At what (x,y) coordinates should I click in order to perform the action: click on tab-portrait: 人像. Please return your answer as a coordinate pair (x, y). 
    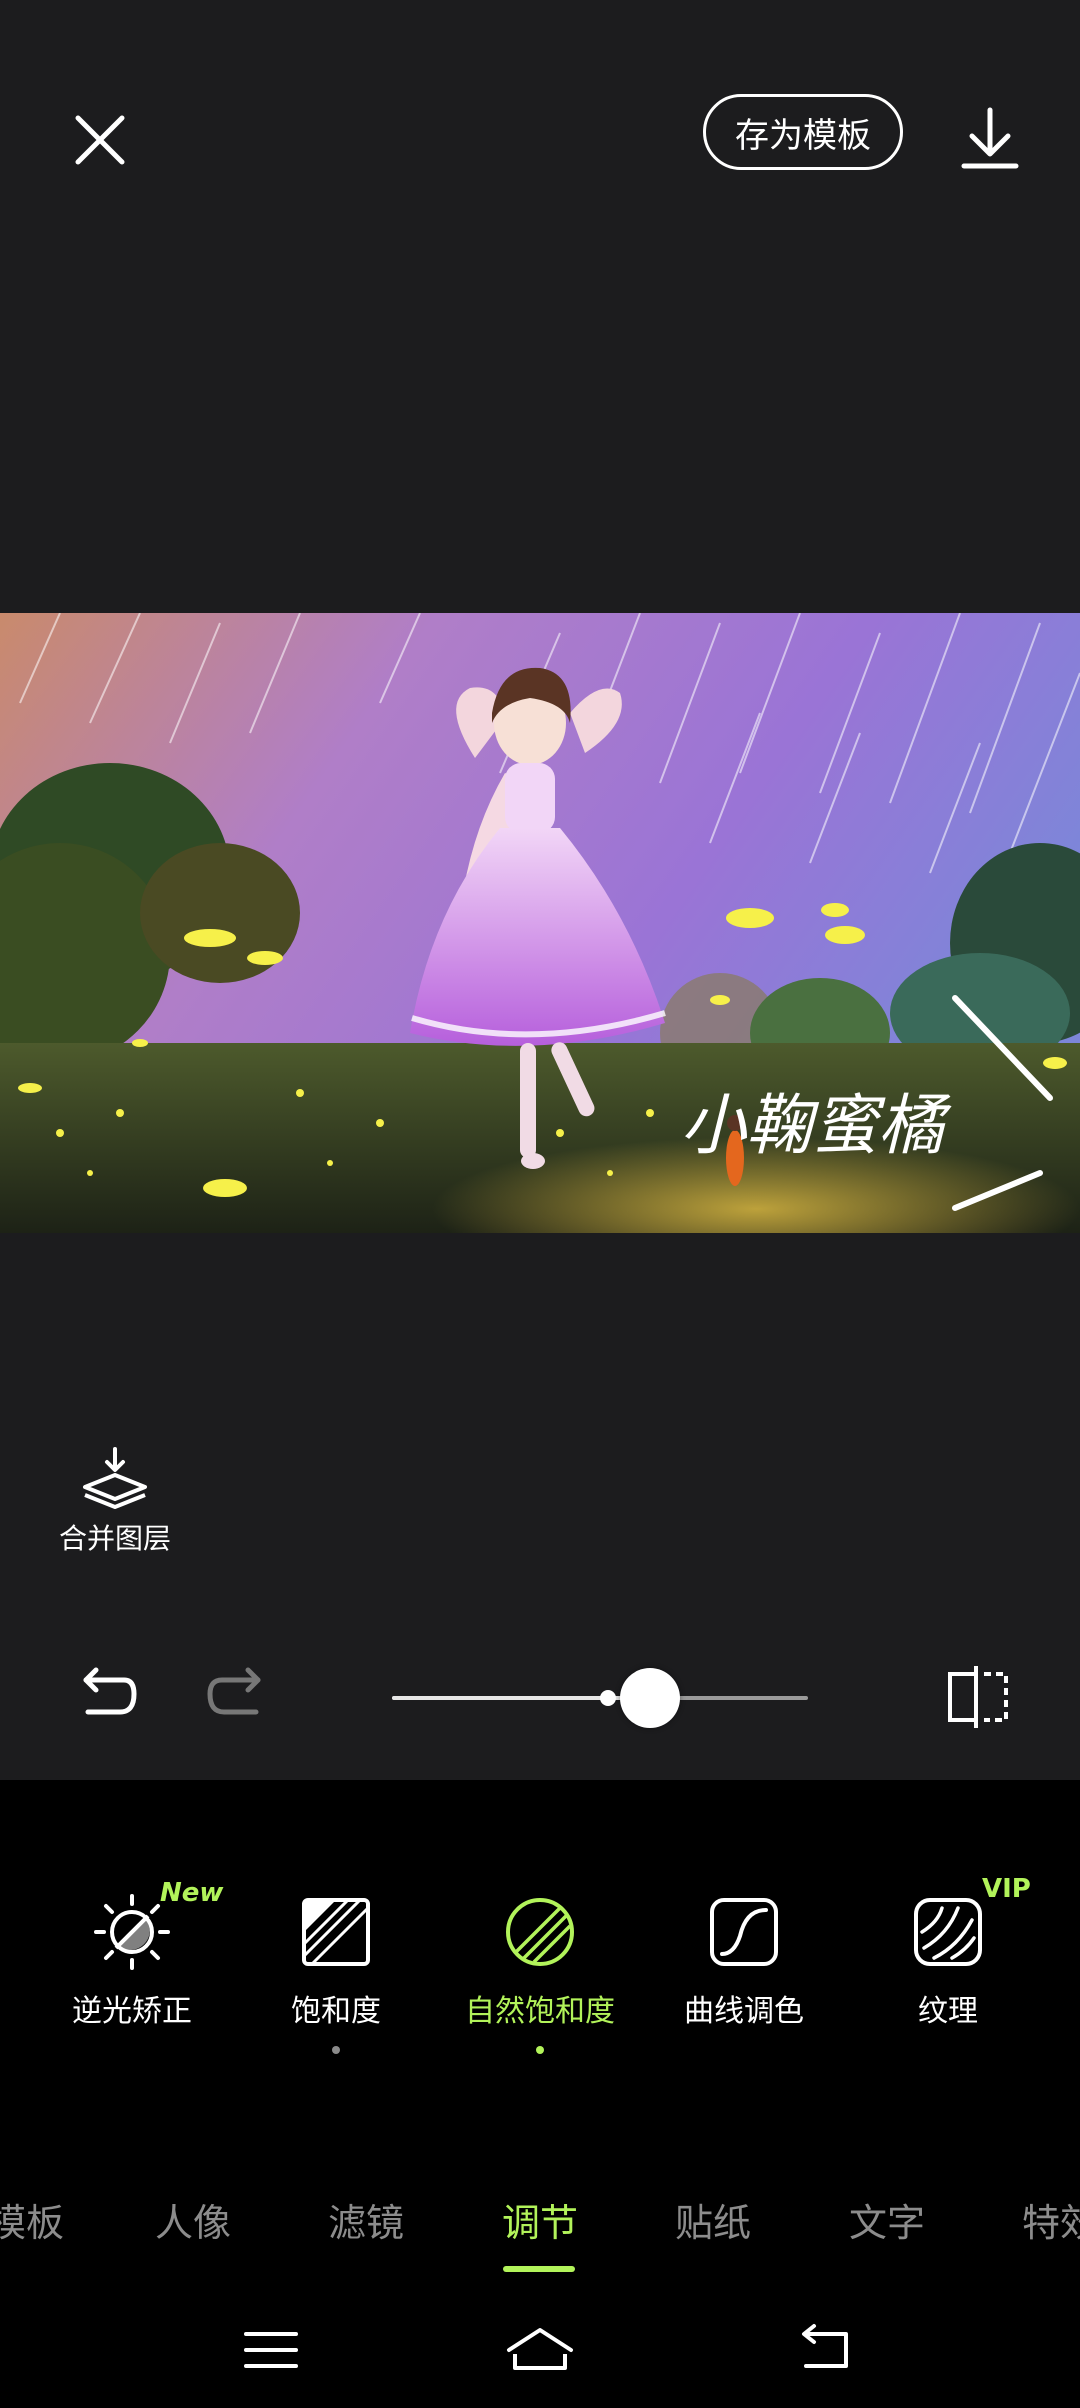
    Looking at the image, I should click on (193, 2219).